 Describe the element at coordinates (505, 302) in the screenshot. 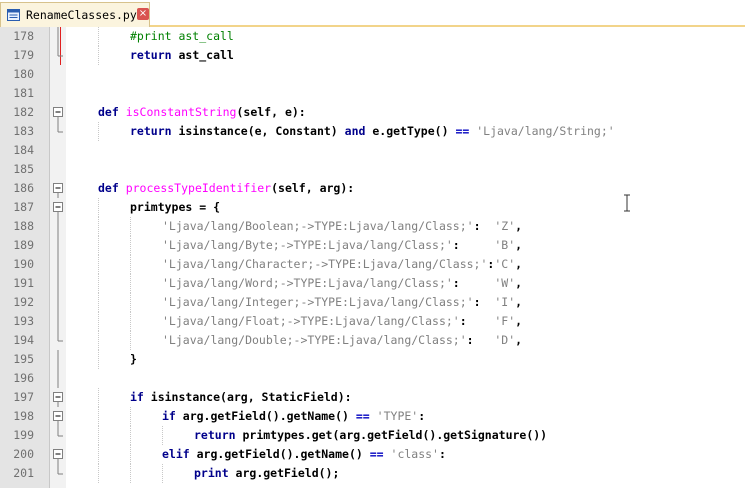

I see `token-str: 'I'` at that location.